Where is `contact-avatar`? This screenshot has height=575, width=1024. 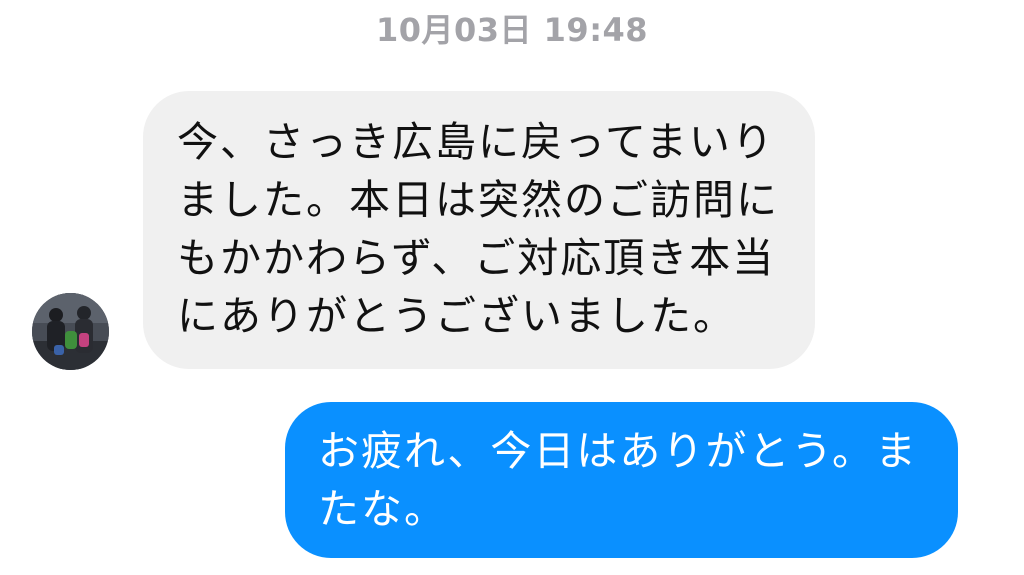
contact-avatar is located at coordinates (70, 331).